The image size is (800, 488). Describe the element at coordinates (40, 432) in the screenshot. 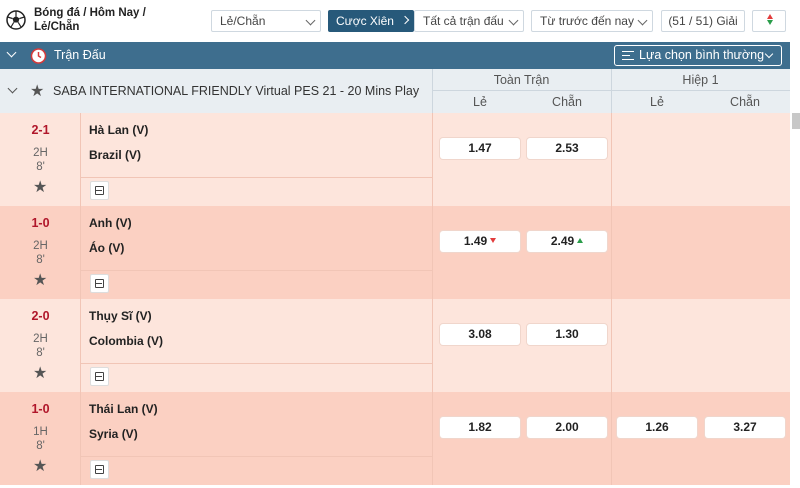

I see `match-period: 1H` at that location.